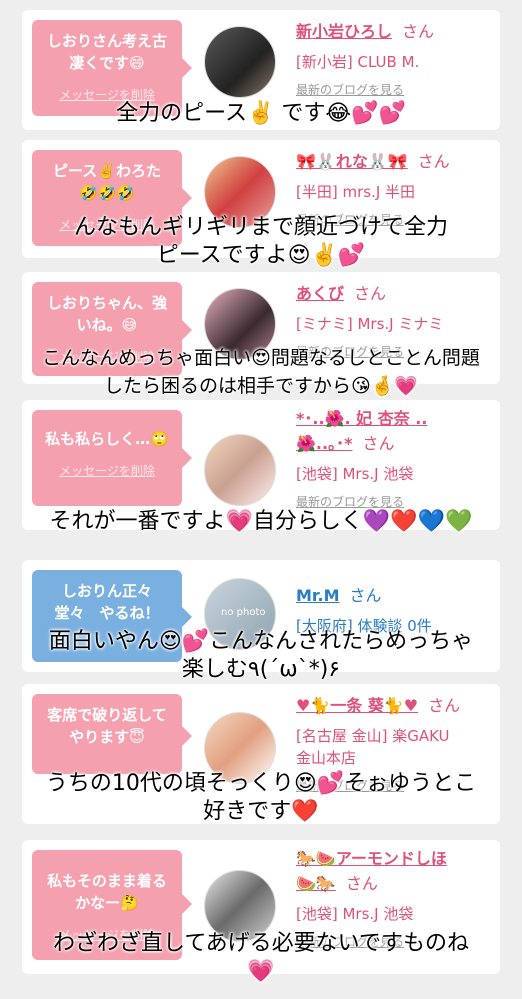 This screenshot has width=522, height=999. I want to click on caption: わざわざ直してあげる必要ないですものね 💗, so click(261, 957).